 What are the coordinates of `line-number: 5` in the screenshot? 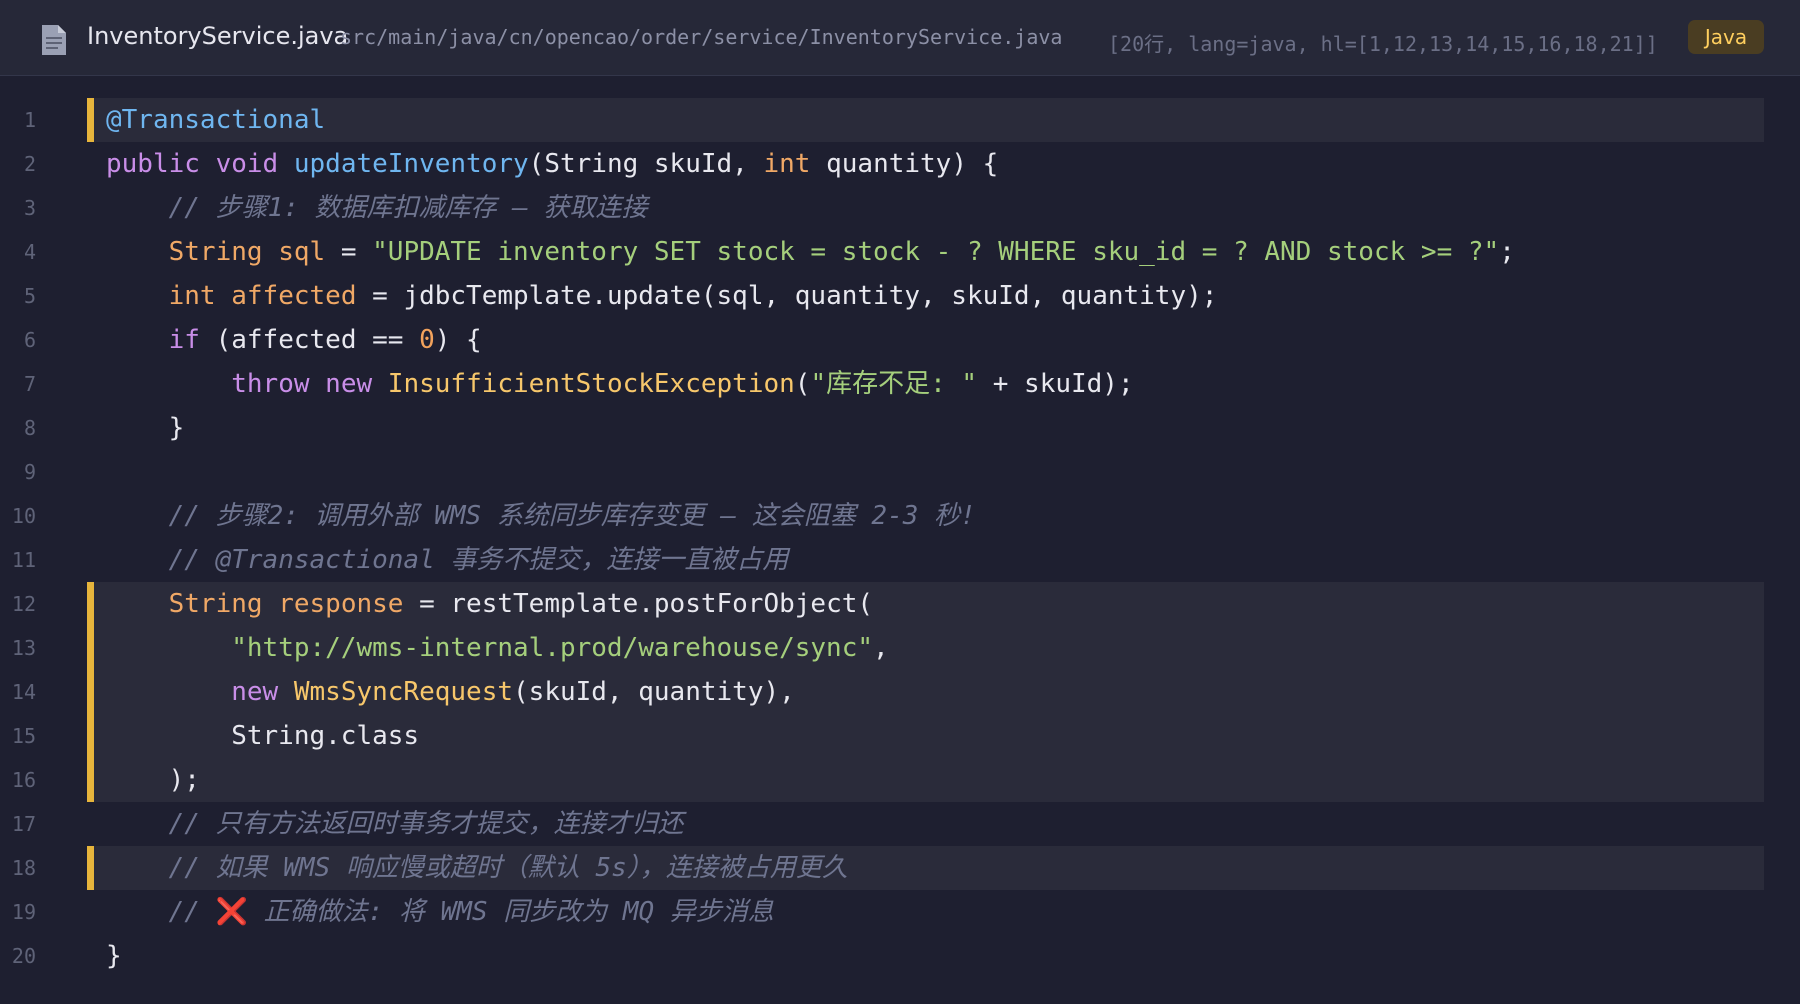 It's located at (29, 296).